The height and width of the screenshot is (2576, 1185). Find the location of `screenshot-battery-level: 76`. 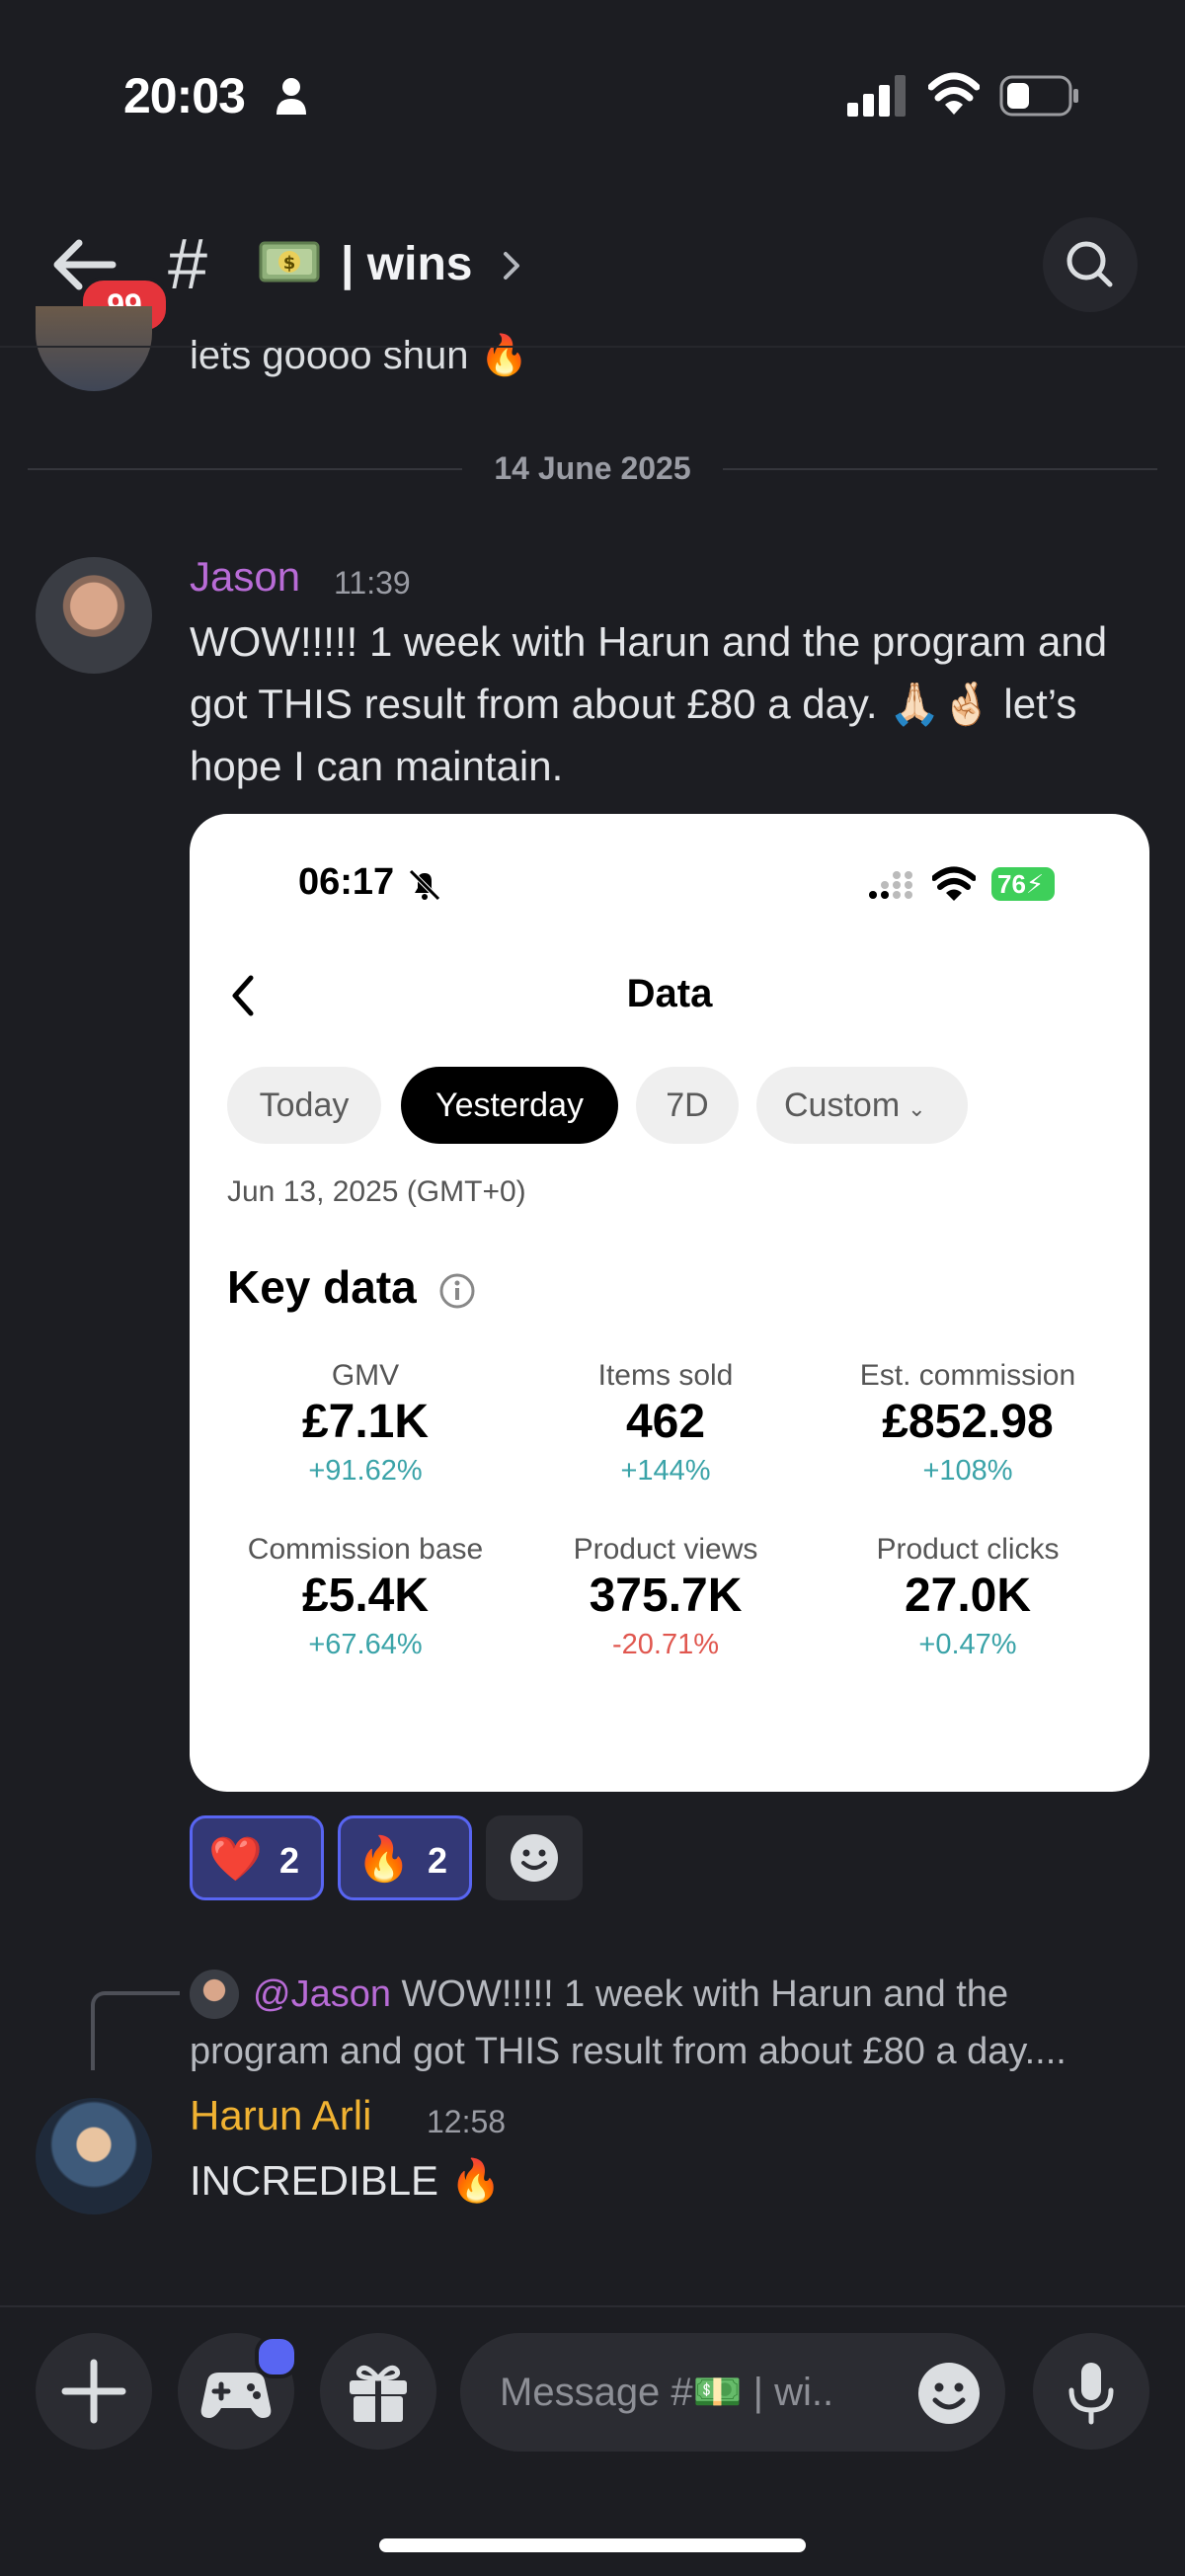

screenshot-battery-level: 76 is located at coordinates (1012, 884).